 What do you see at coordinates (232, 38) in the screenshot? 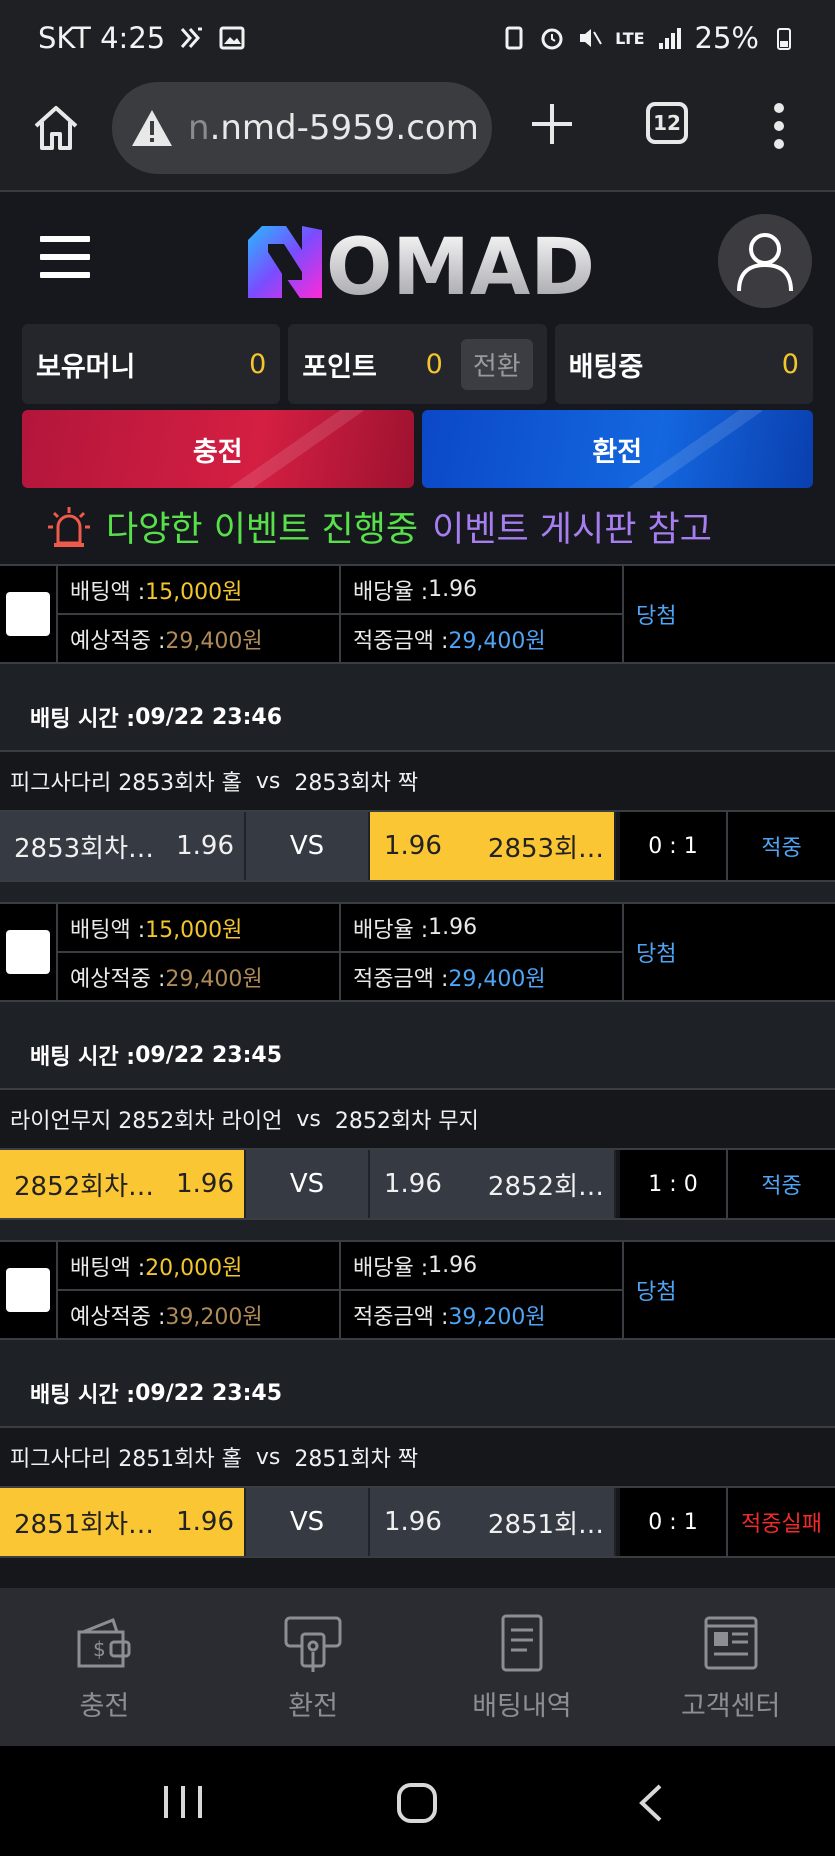
I see `gallery-icon` at bounding box center [232, 38].